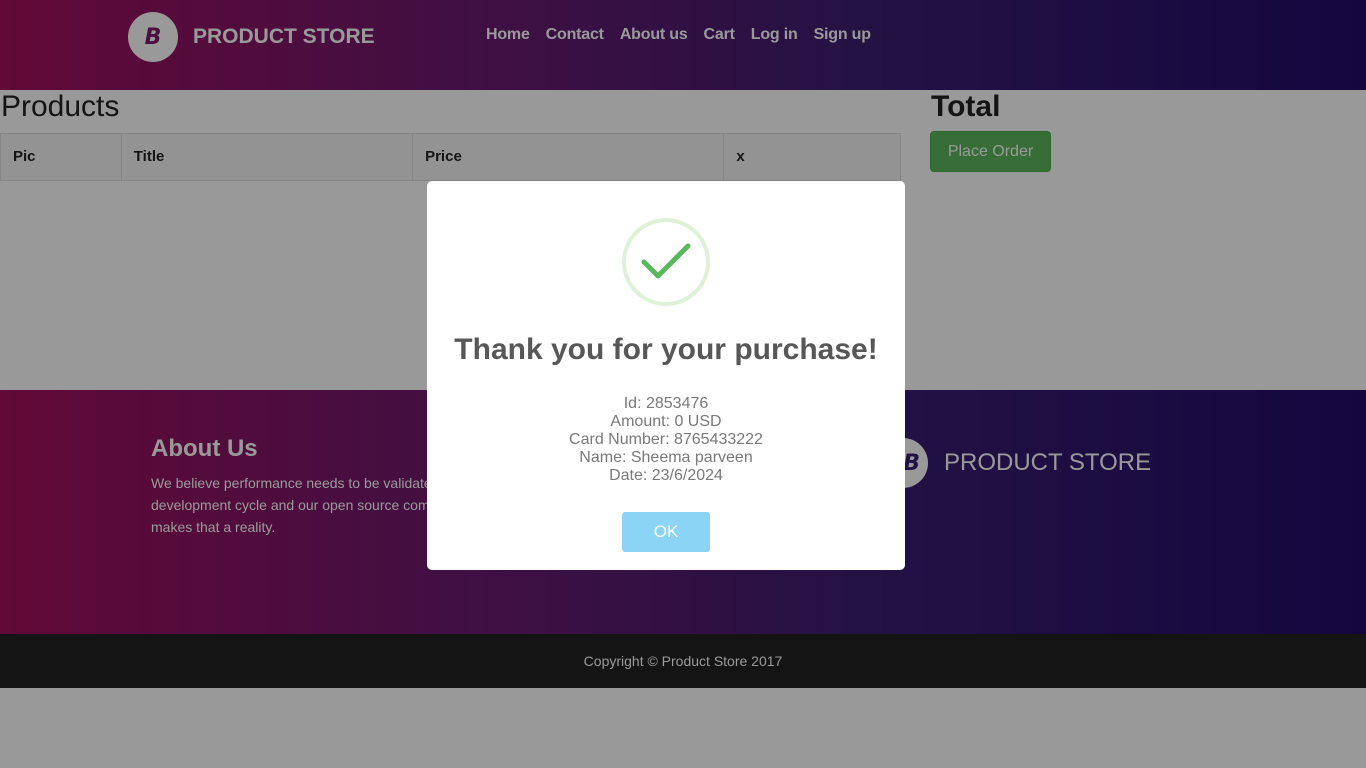 The image size is (1366, 768). What do you see at coordinates (666, 532) in the screenshot?
I see `ok-button: OK` at bounding box center [666, 532].